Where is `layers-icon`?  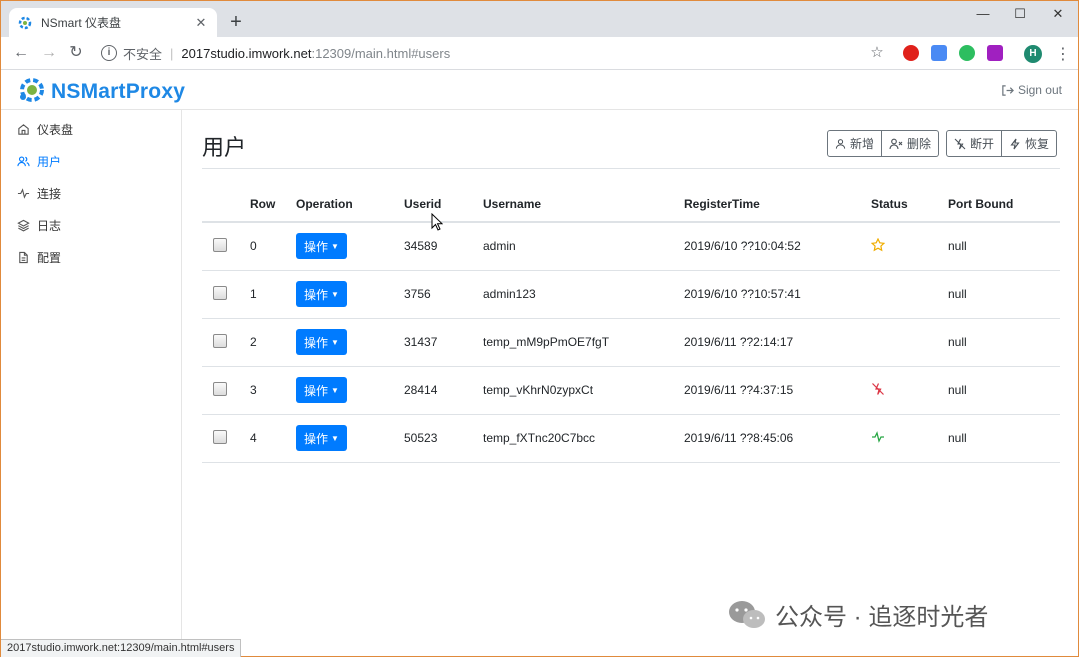
layers-icon is located at coordinates (23, 225).